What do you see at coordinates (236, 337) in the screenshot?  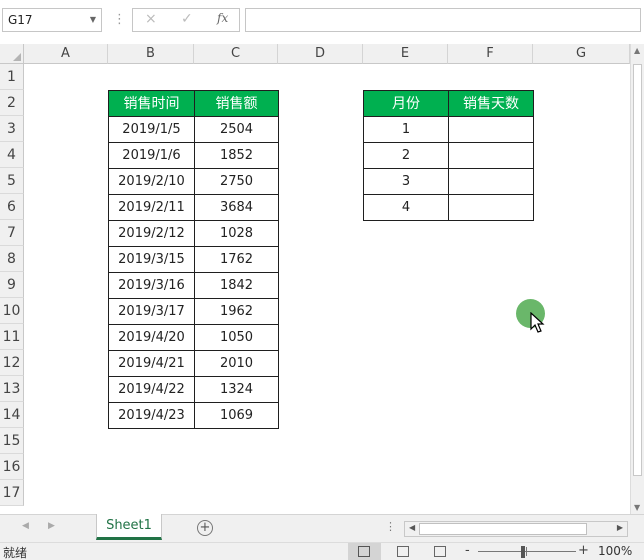 I see `sales-table-cell: 1050` at bounding box center [236, 337].